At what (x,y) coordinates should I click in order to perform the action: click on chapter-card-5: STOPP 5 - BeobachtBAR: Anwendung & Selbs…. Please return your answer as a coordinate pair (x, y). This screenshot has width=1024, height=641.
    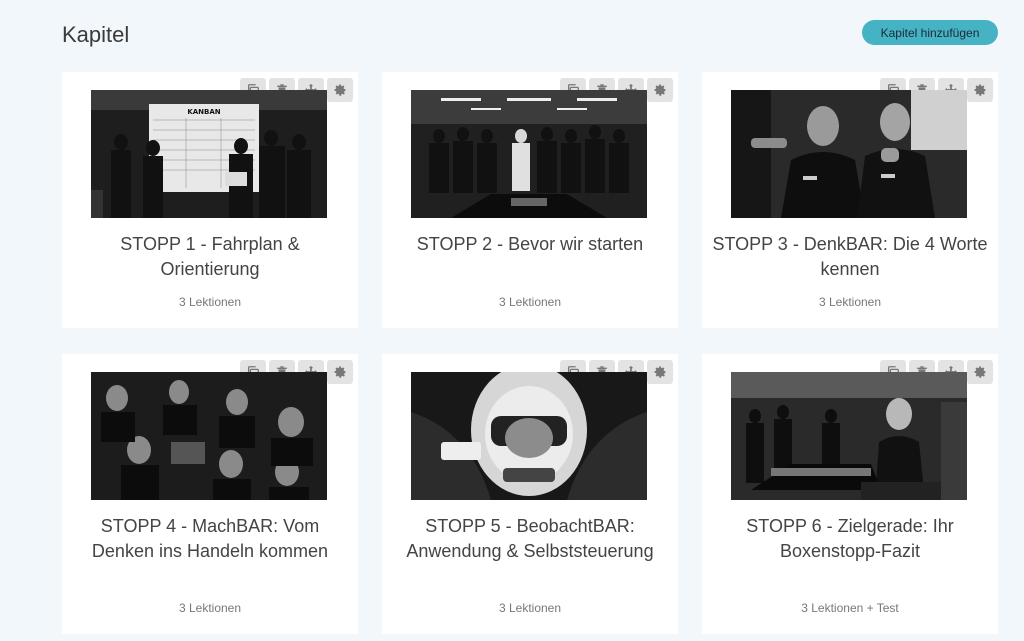
    Looking at the image, I should click on (530, 494).